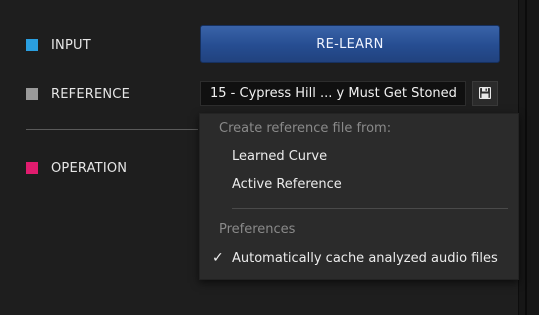 The width and height of the screenshot is (539, 315). Describe the element at coordinates (365, 258) in the screenshot. I see `menu-item-auto-cache: Automatically cache analyzed audio files` at that location.